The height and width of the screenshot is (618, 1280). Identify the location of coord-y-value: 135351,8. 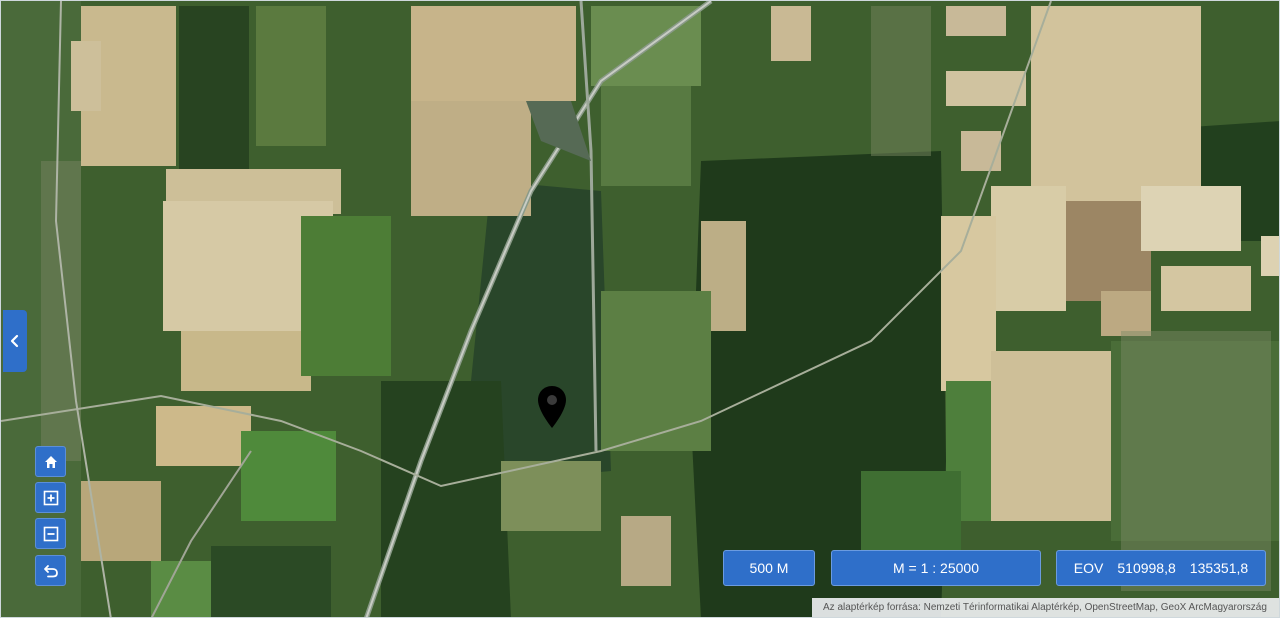
(1219, 568).